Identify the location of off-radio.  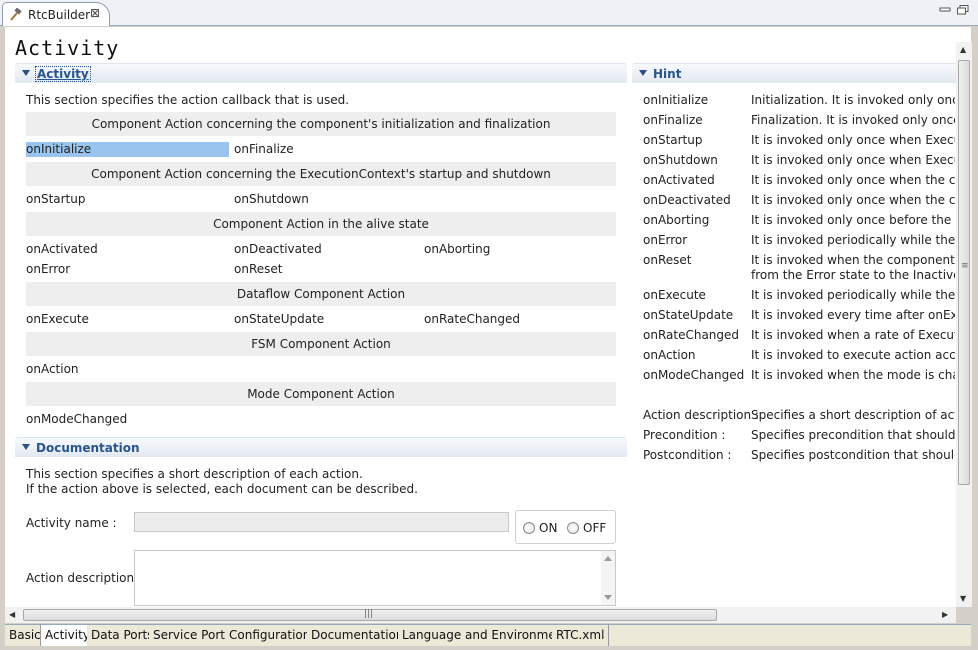
(573, 528).